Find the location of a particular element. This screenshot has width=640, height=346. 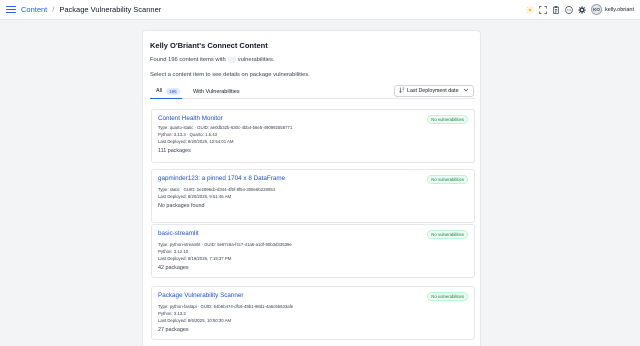

page-title: Kelly O'Briant's Connect Content is located at coordinates (209, 45).